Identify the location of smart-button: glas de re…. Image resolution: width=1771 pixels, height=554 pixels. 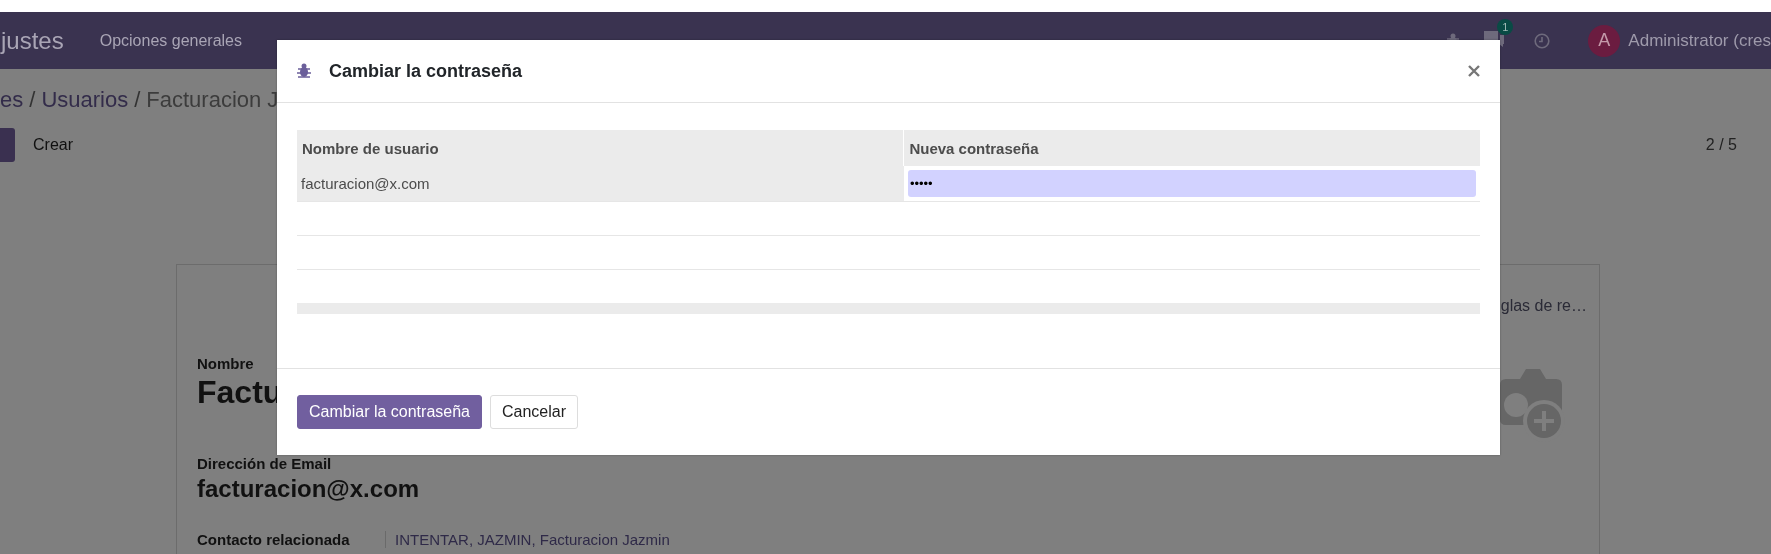
(1543, 306).